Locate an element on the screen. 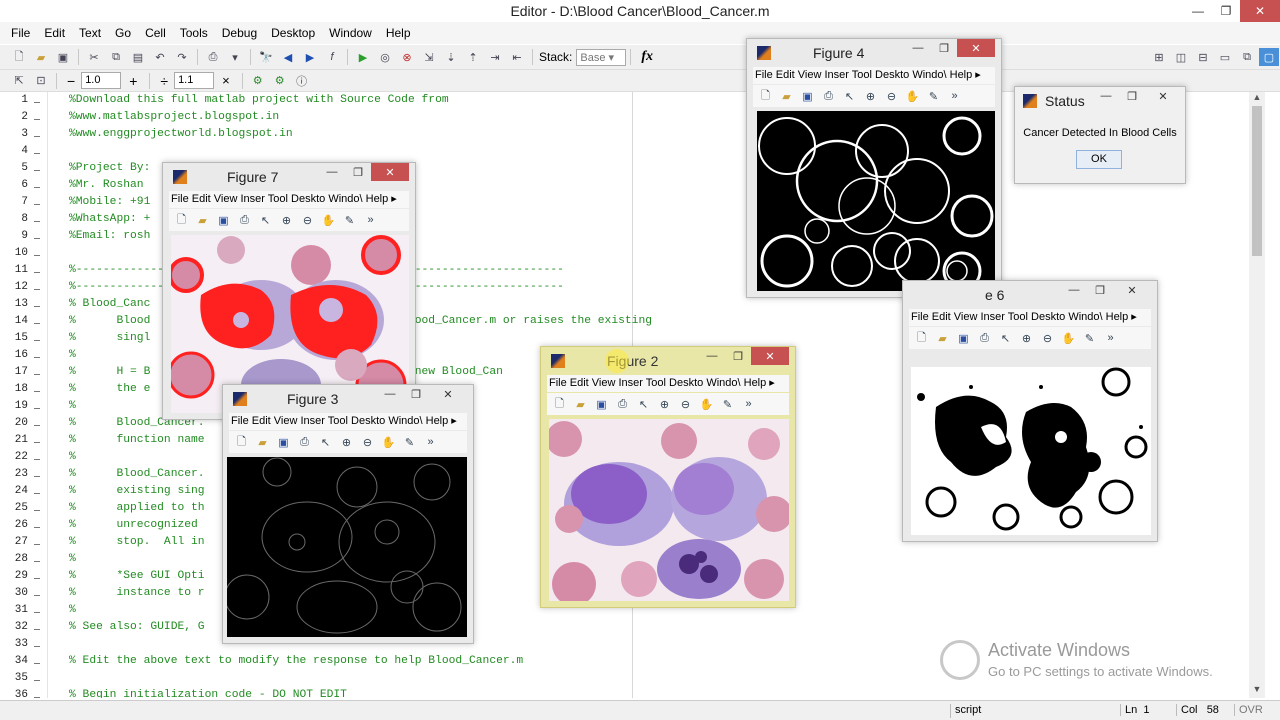 This screenshot has height=720, width=1280. undo-icon: ↶ is located at coordinates (160, 57).